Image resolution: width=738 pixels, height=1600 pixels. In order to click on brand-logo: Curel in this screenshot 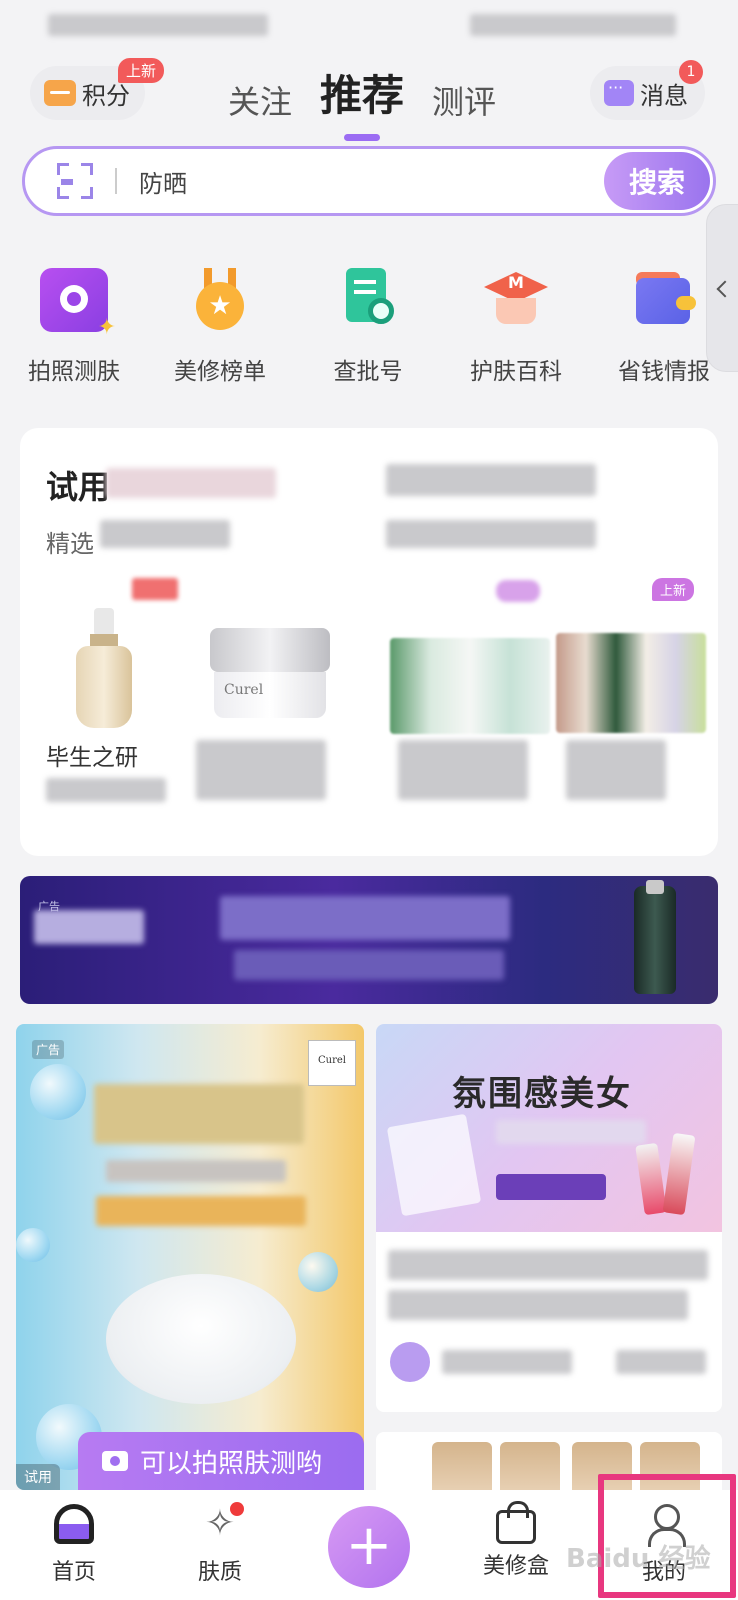, I will do `click(332, 1063)`.